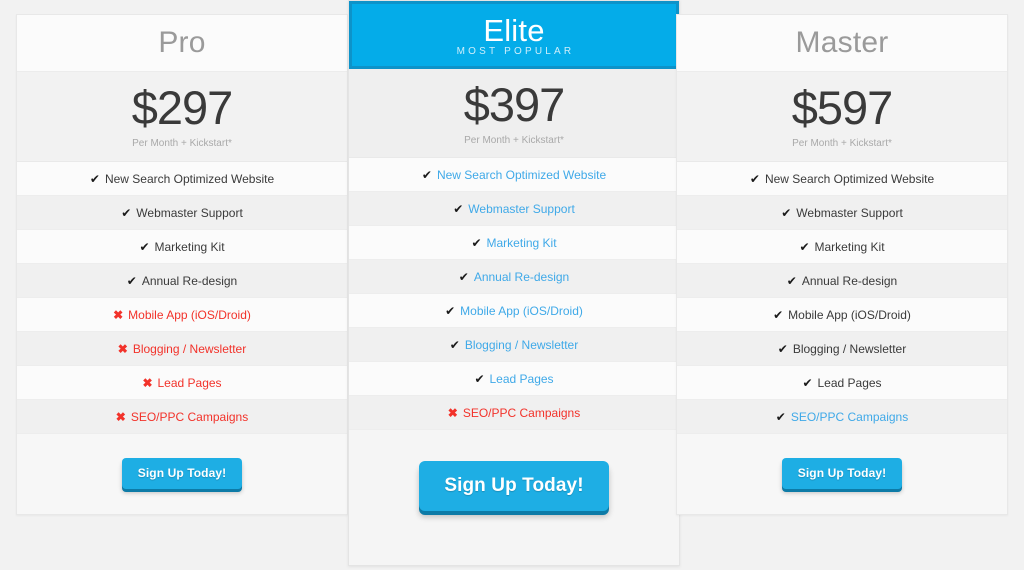 This screenshot has width=1024, height=570. I want to click on feature-row: ✖ Lead Pages, so click(182, 383).